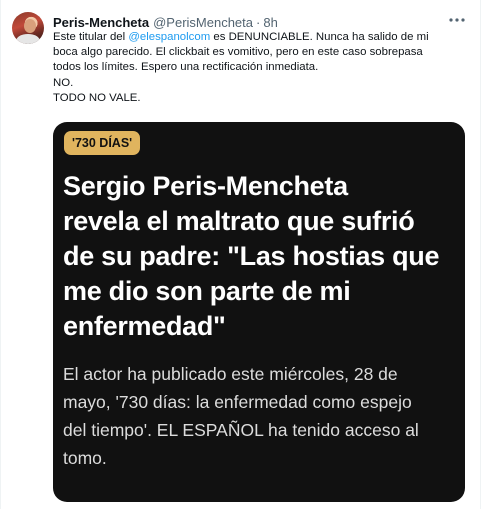 The image size is (481, 509). What do you see at coordinates (270, 22) in the screenshot?
I see `timestamp: 8h` at bounding box center [270, 22].